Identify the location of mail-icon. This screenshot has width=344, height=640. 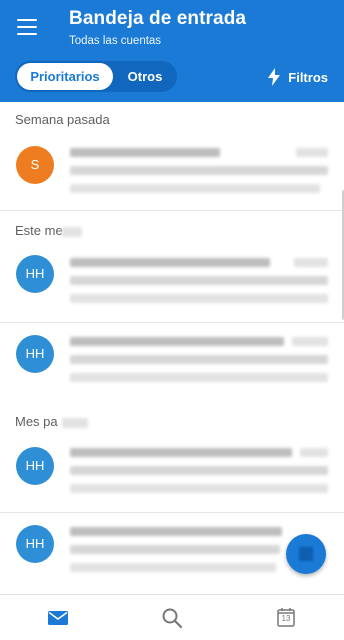
(58, 618).